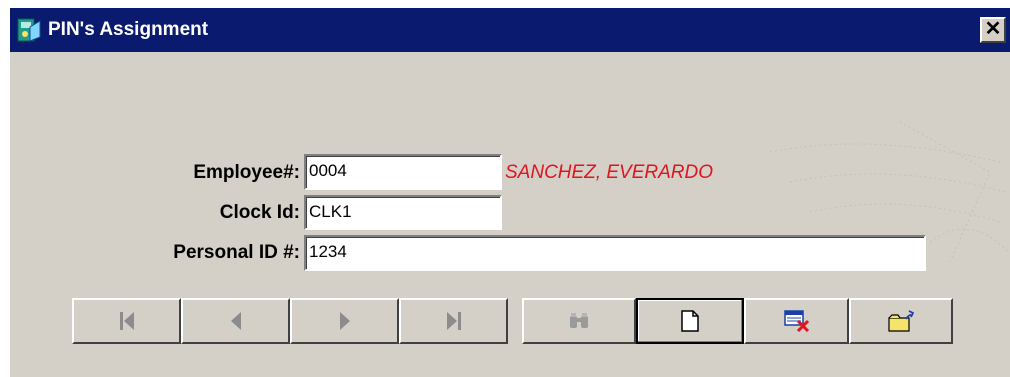 The width and height of the screenshot is (1010, 377). What do you see at coordinates (128, 29) in the screenshot?
I see `window-title: PIN's Assignment` at bounding box center [128, 29].